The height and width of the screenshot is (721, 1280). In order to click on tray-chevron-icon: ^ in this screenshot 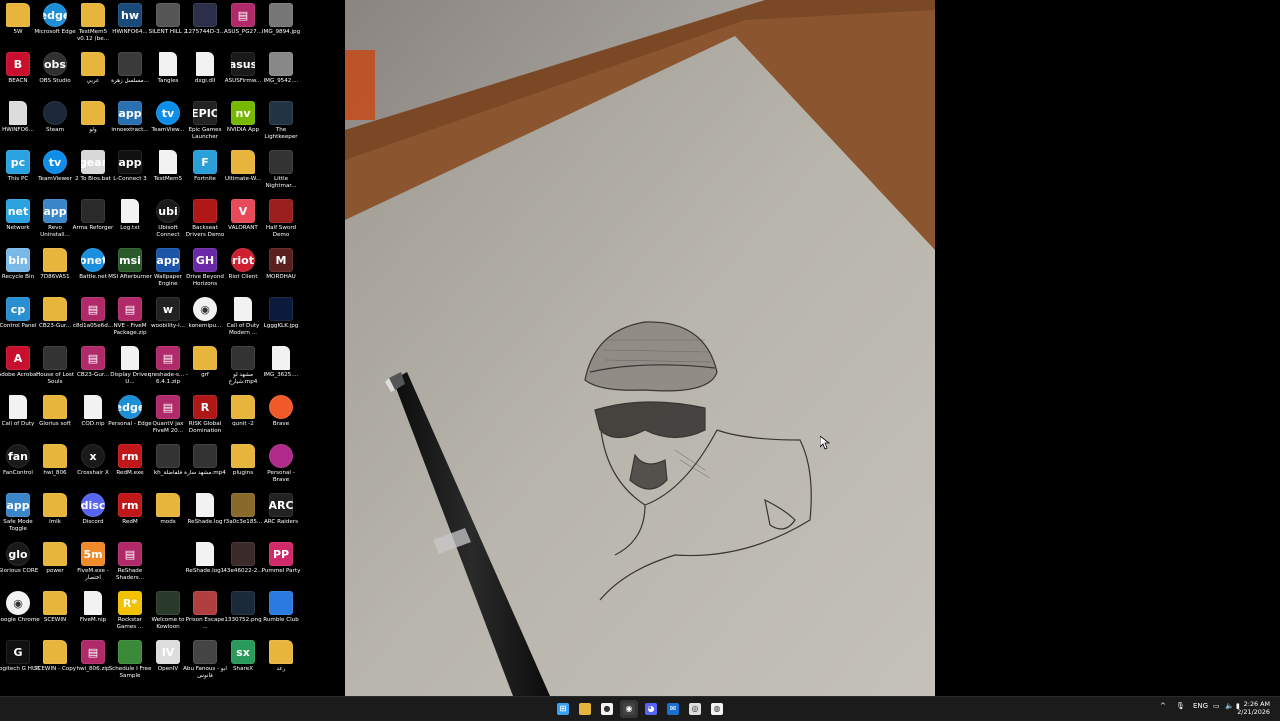, I will do `click(1163, 706)`.